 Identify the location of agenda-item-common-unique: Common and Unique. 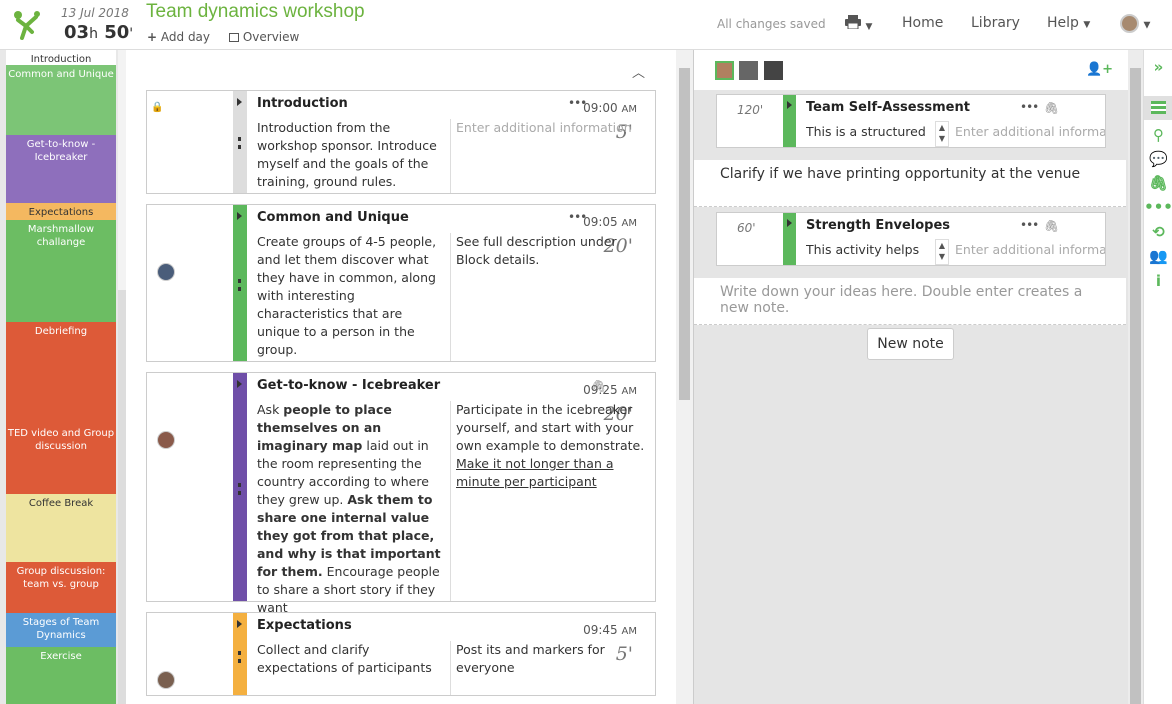
(61, 100).